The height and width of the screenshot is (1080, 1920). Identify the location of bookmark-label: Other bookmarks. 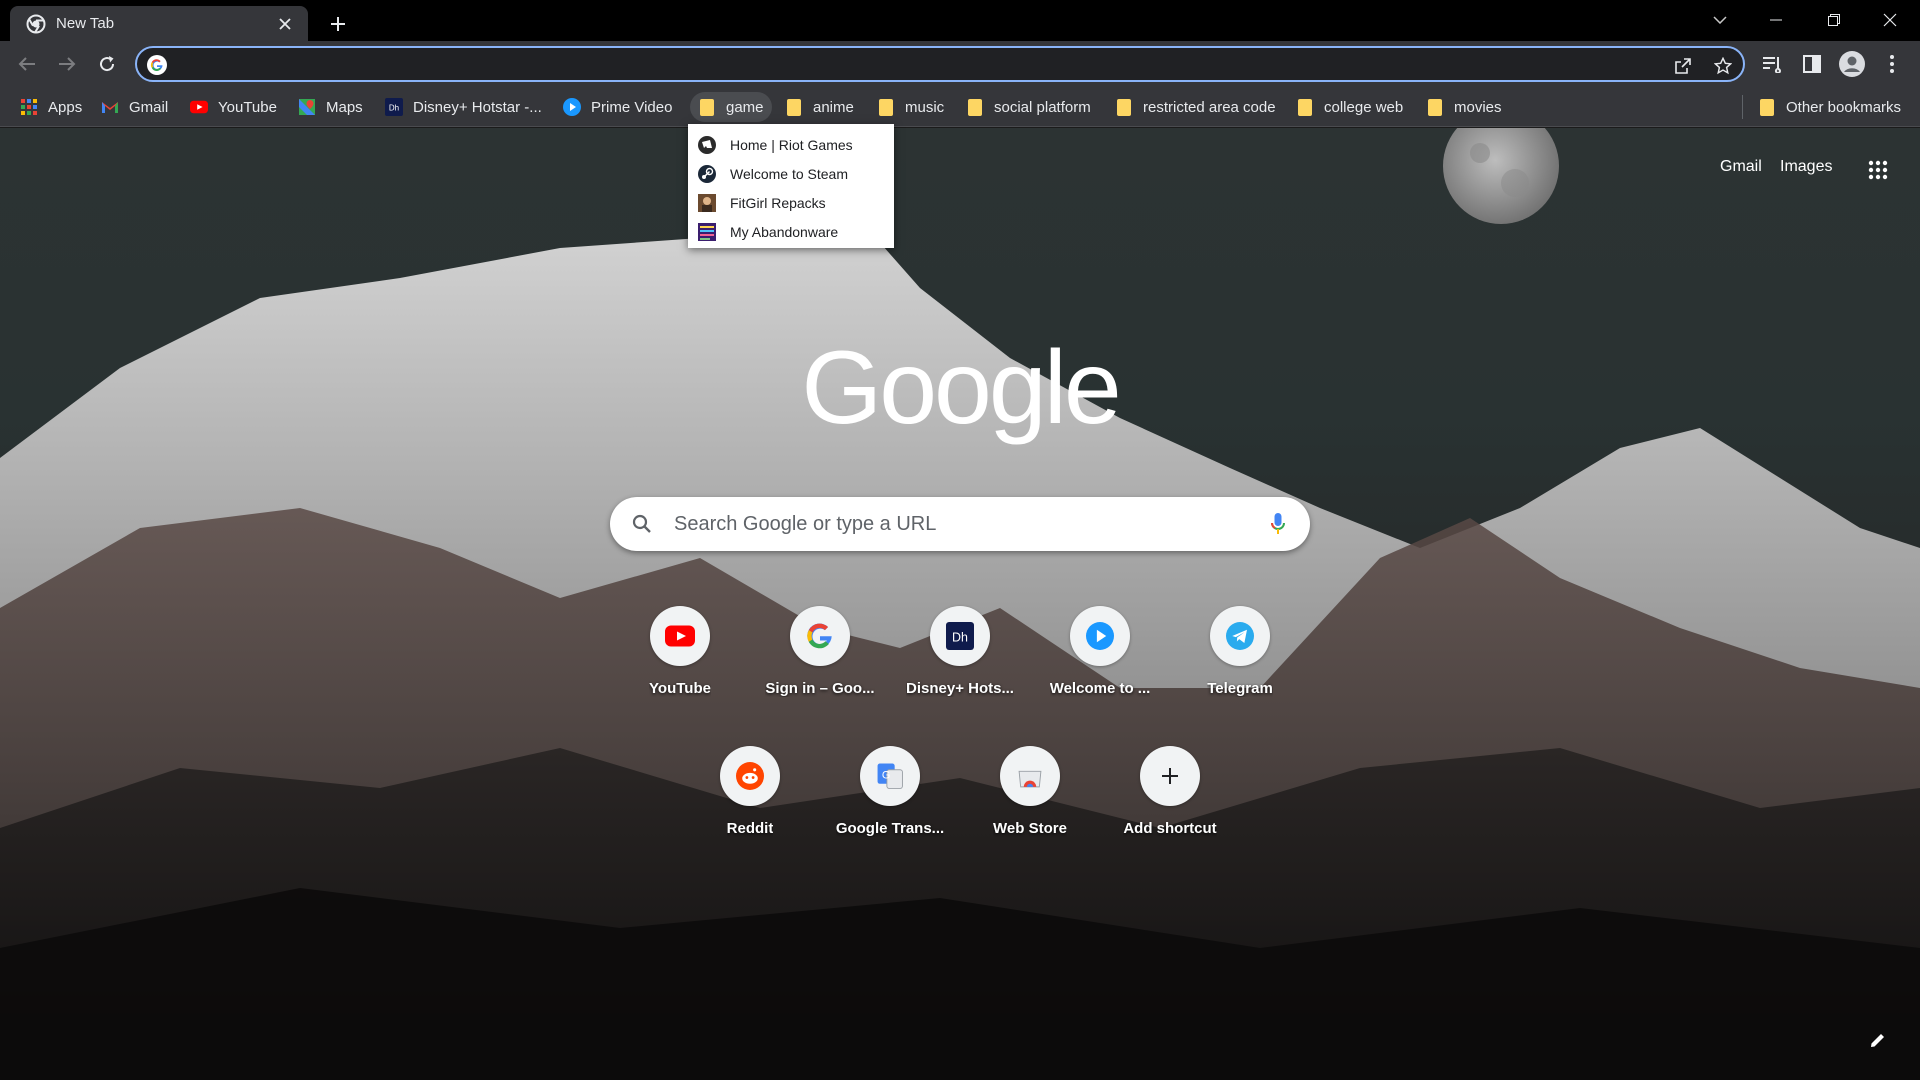
(1844, 107).